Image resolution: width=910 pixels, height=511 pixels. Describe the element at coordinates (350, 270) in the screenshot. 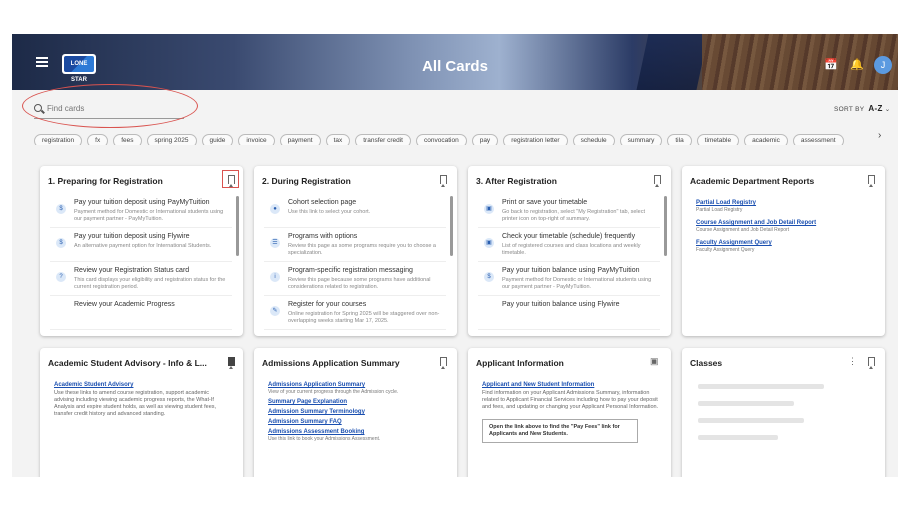

I see `item-title: Program-specific registration messaging` at that location.